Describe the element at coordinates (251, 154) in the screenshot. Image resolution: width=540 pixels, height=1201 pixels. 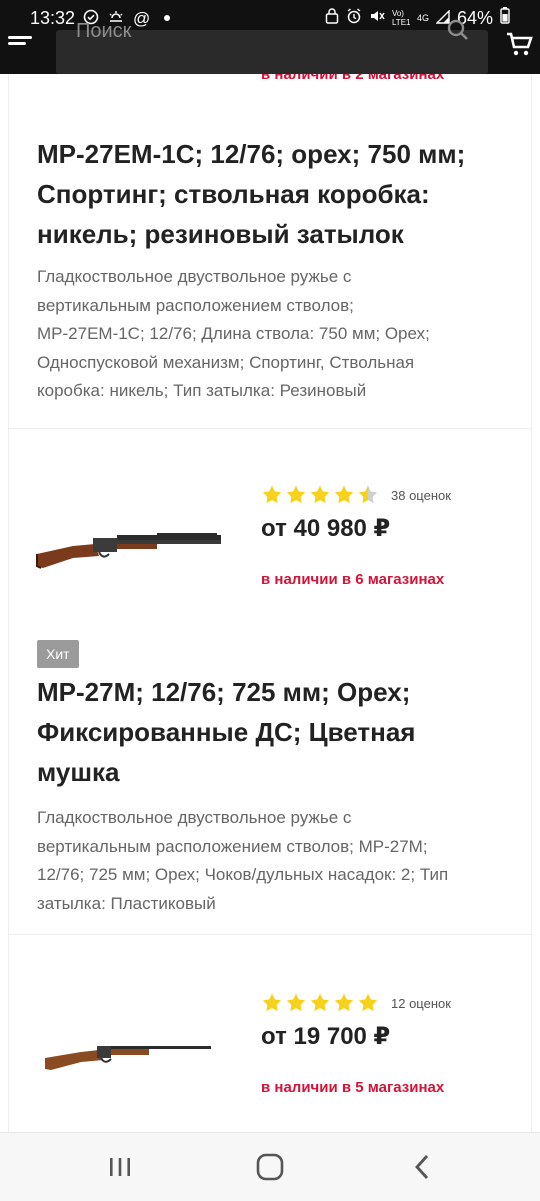
I see `title-line: МР-27ЕМ-1С; 12/76; орех; 750 мм;` at that location.